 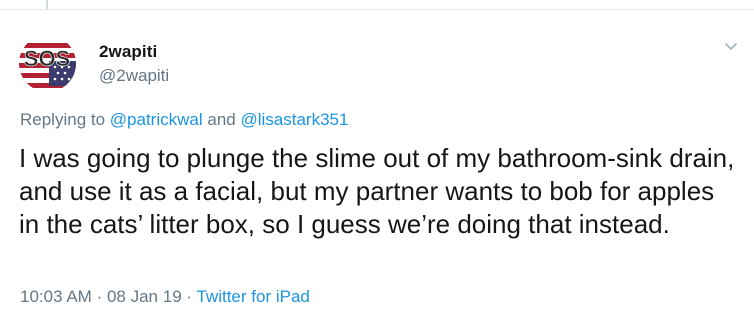 I want to click on display-name: 2wapiti, so click(x=128, y=52).